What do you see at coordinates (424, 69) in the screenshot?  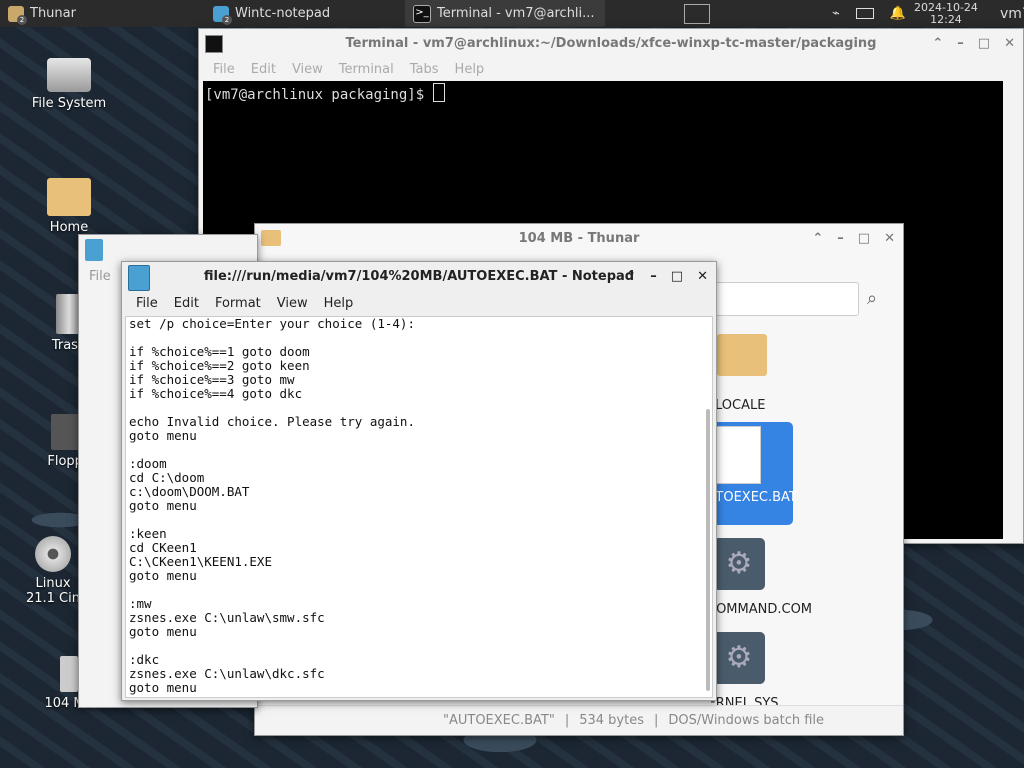 I see `menu-tabs: Tabs` at bounding box center [424, 69].